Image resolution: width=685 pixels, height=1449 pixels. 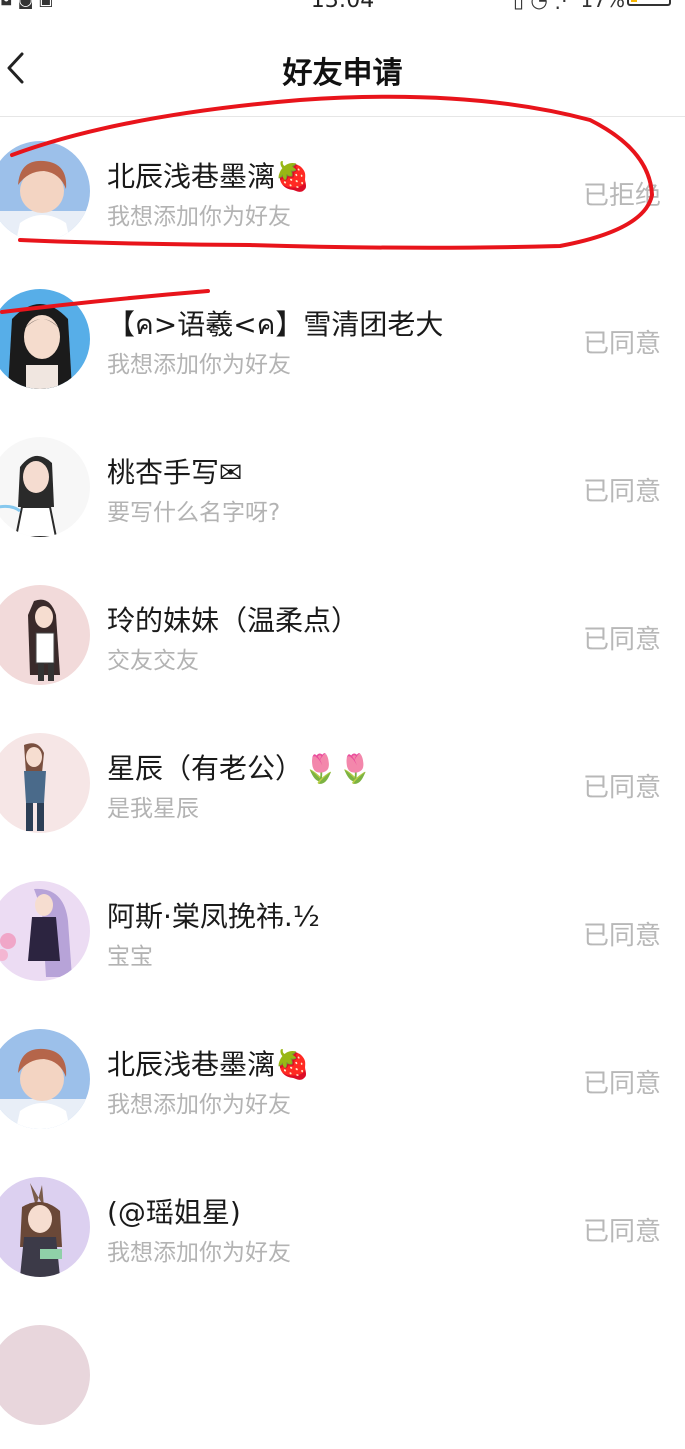 What do you see at coordinates (175, 472) in the screenshot?
I see `request-name: 桃杏手写✉` at bounding box center [175, 472].